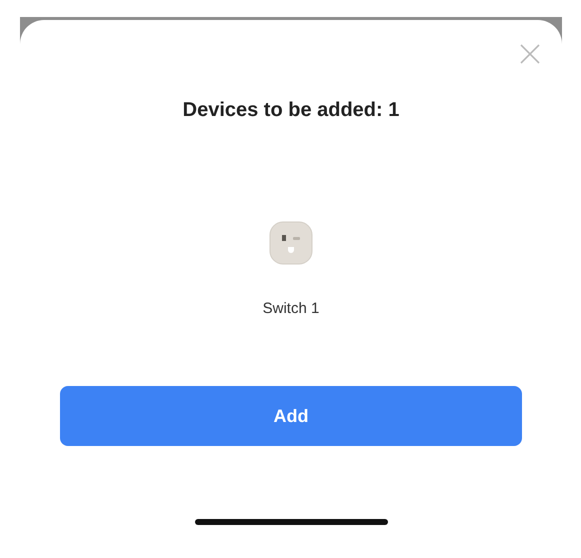 The height and width of the screenshot is (558, 581). I want to click on smart-plug-icon, so click(291, 243).